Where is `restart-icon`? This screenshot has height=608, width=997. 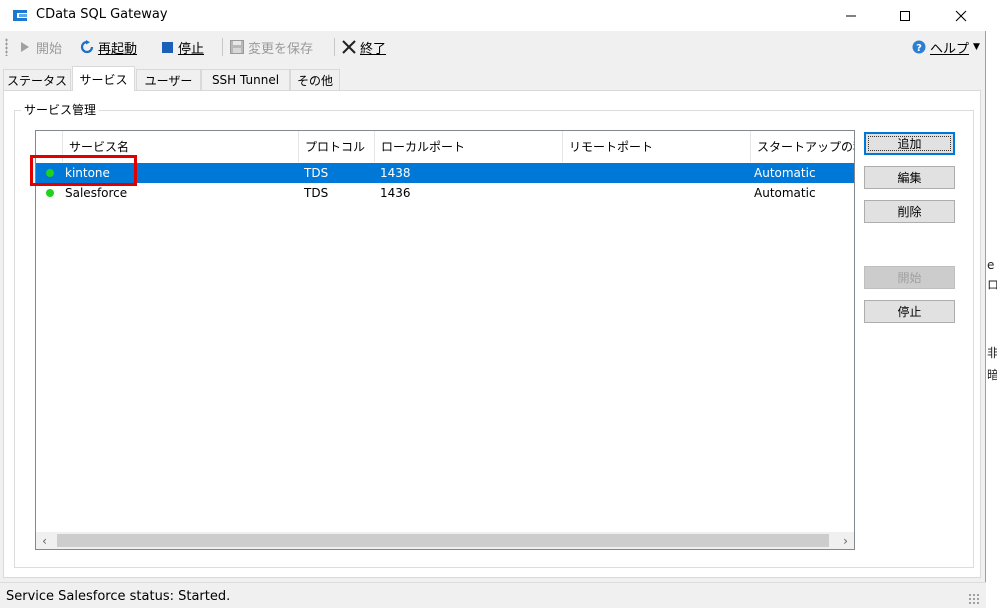 restart-icon is located at coordinates (87, 47).